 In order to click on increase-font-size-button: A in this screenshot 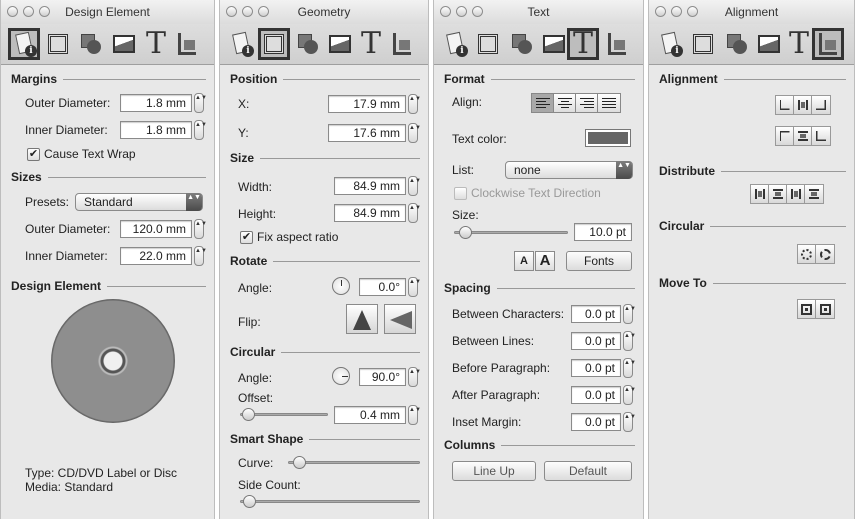, I will do `click(545, 261)`.